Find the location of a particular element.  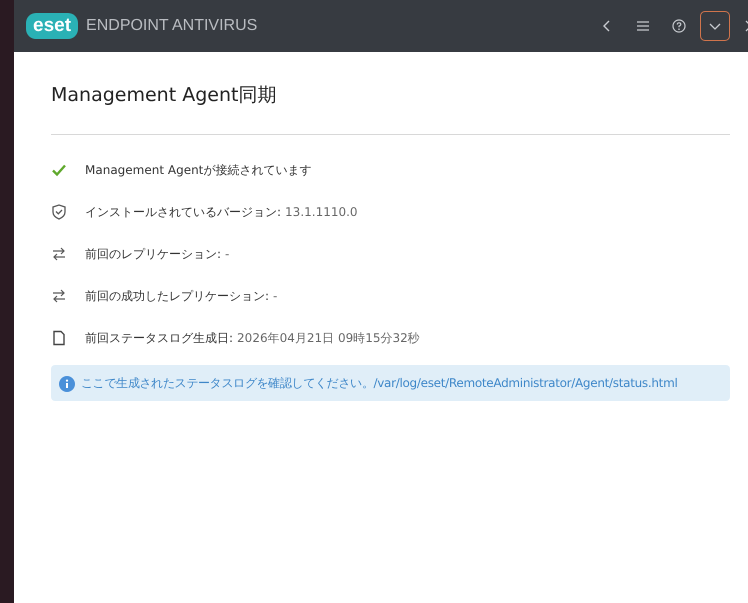

status-label: Management Agentが接続されています is located at coordinates (198, 170).